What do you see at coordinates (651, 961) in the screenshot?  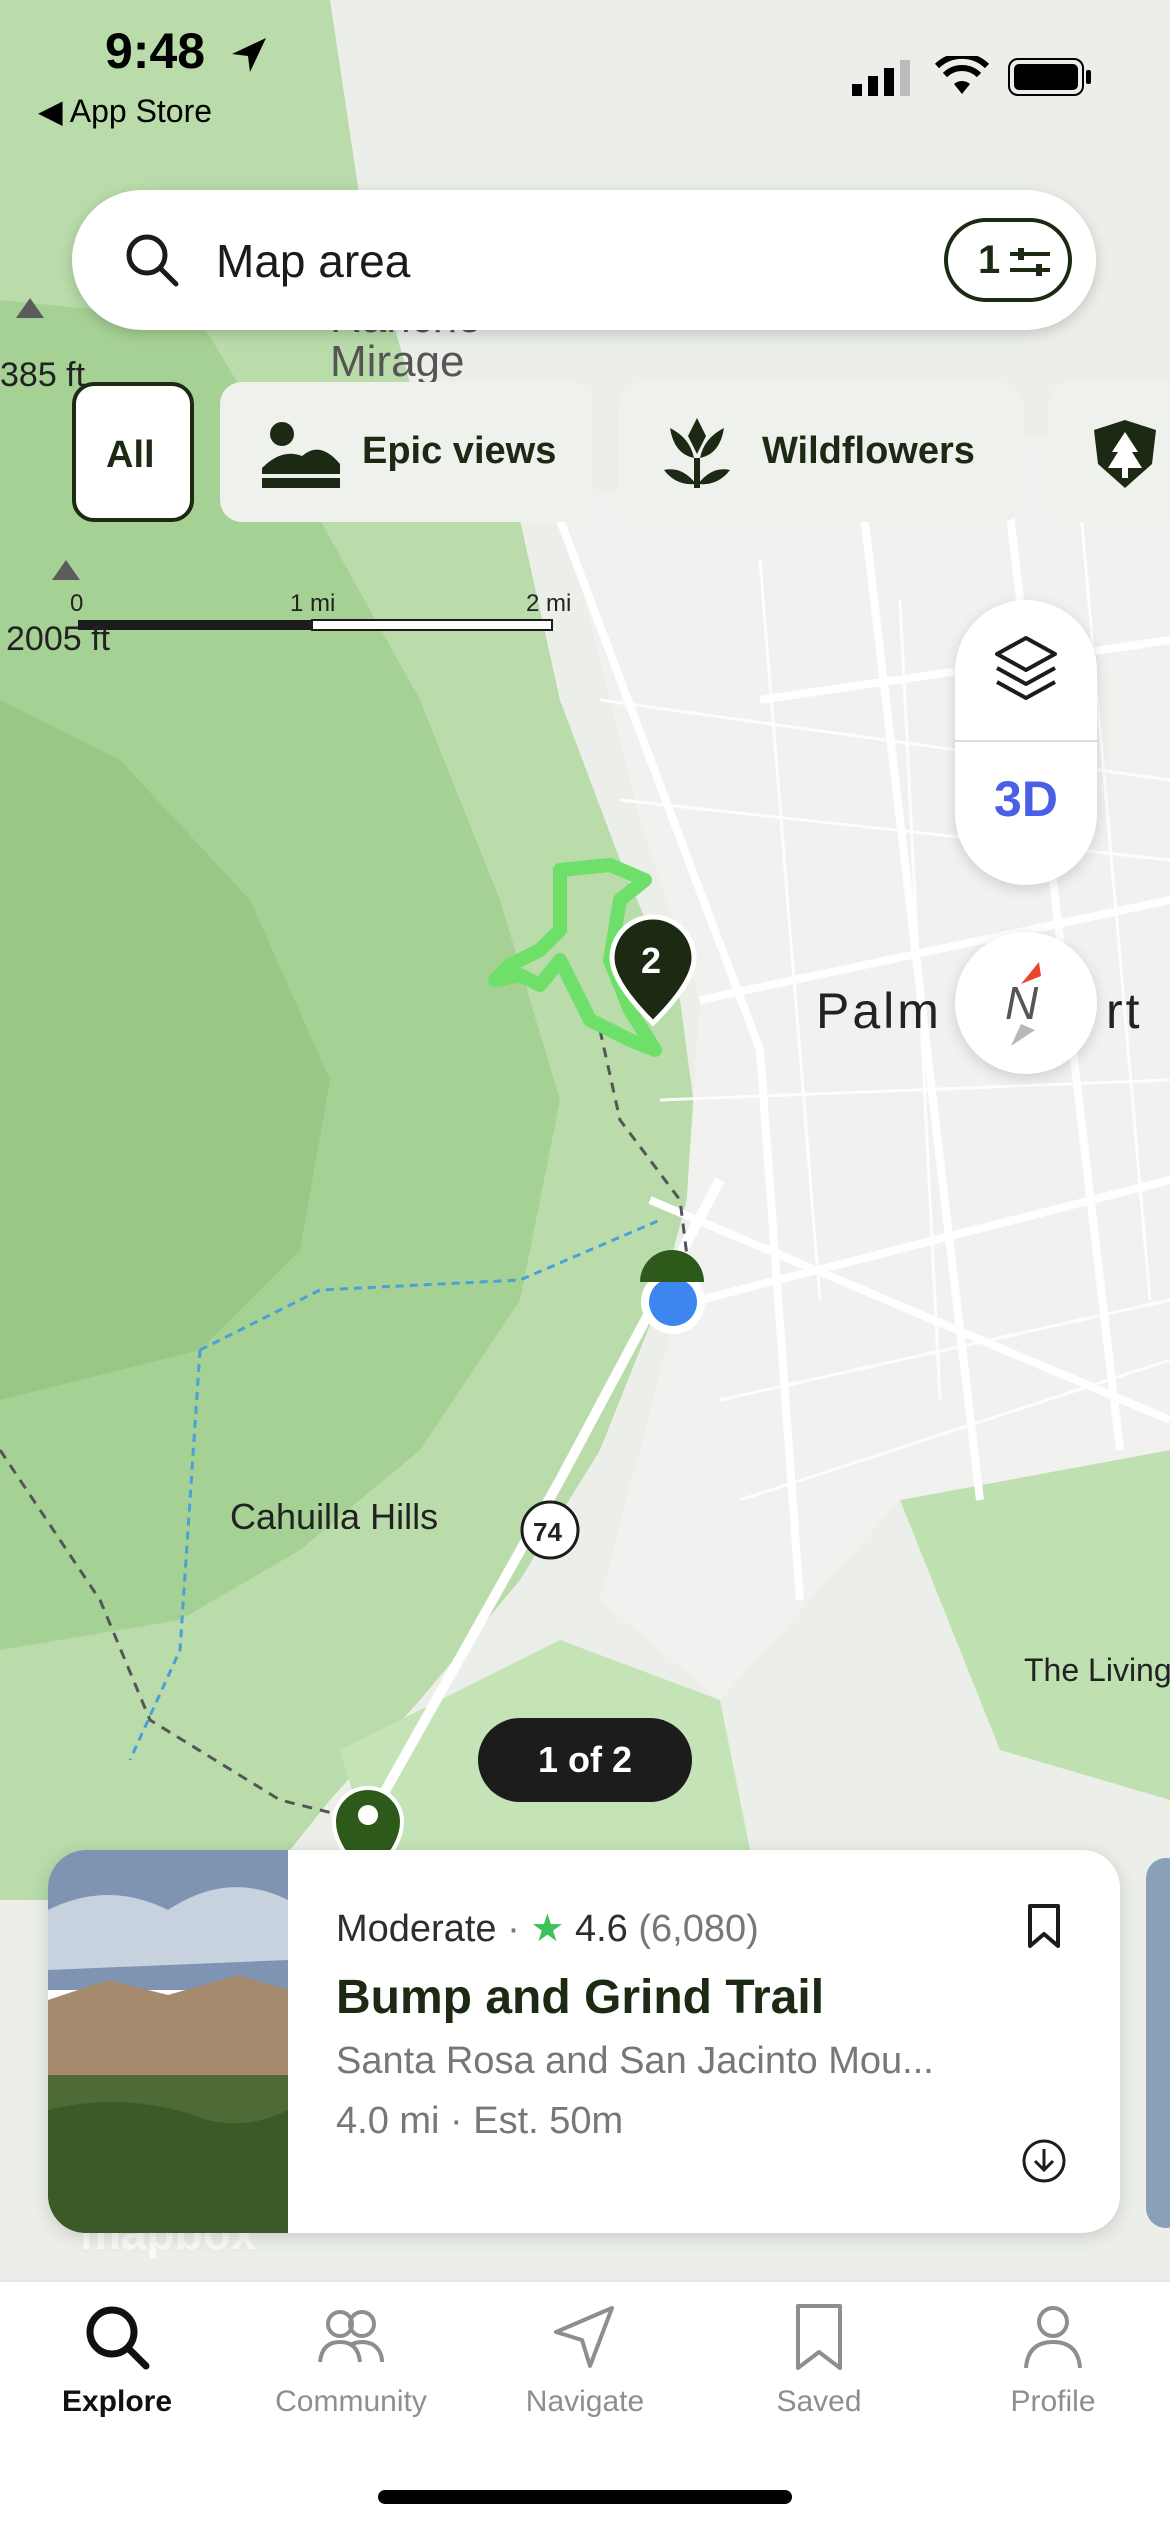 I see `cluster-count: 2` at bounding box center [651, 961].